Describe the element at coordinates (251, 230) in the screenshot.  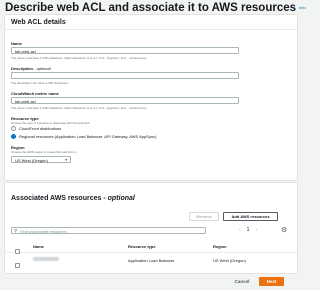
I see `pagination: ‹ 1 ›` at that location.